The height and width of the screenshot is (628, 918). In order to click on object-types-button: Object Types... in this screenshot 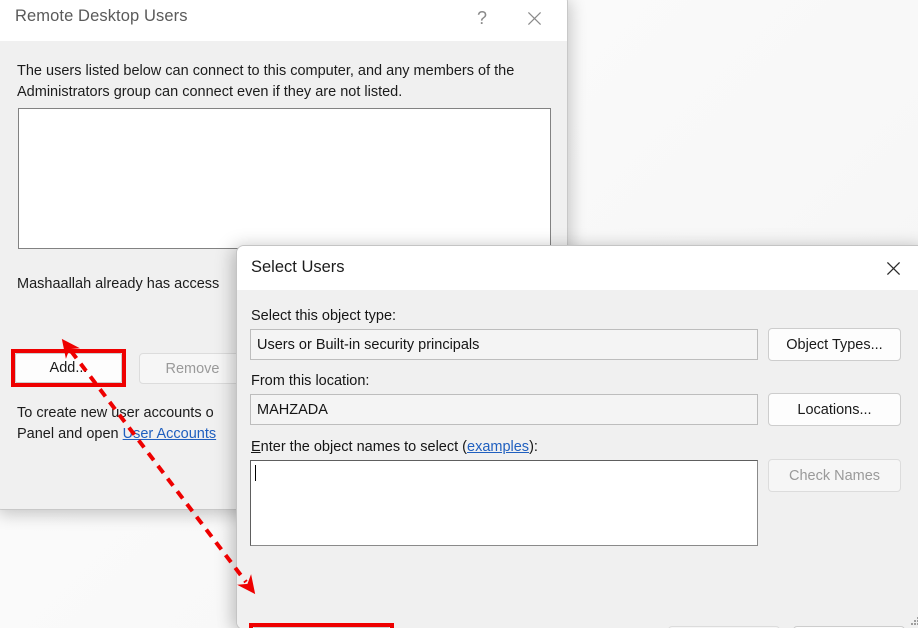, I will do `click(834, 344)`.